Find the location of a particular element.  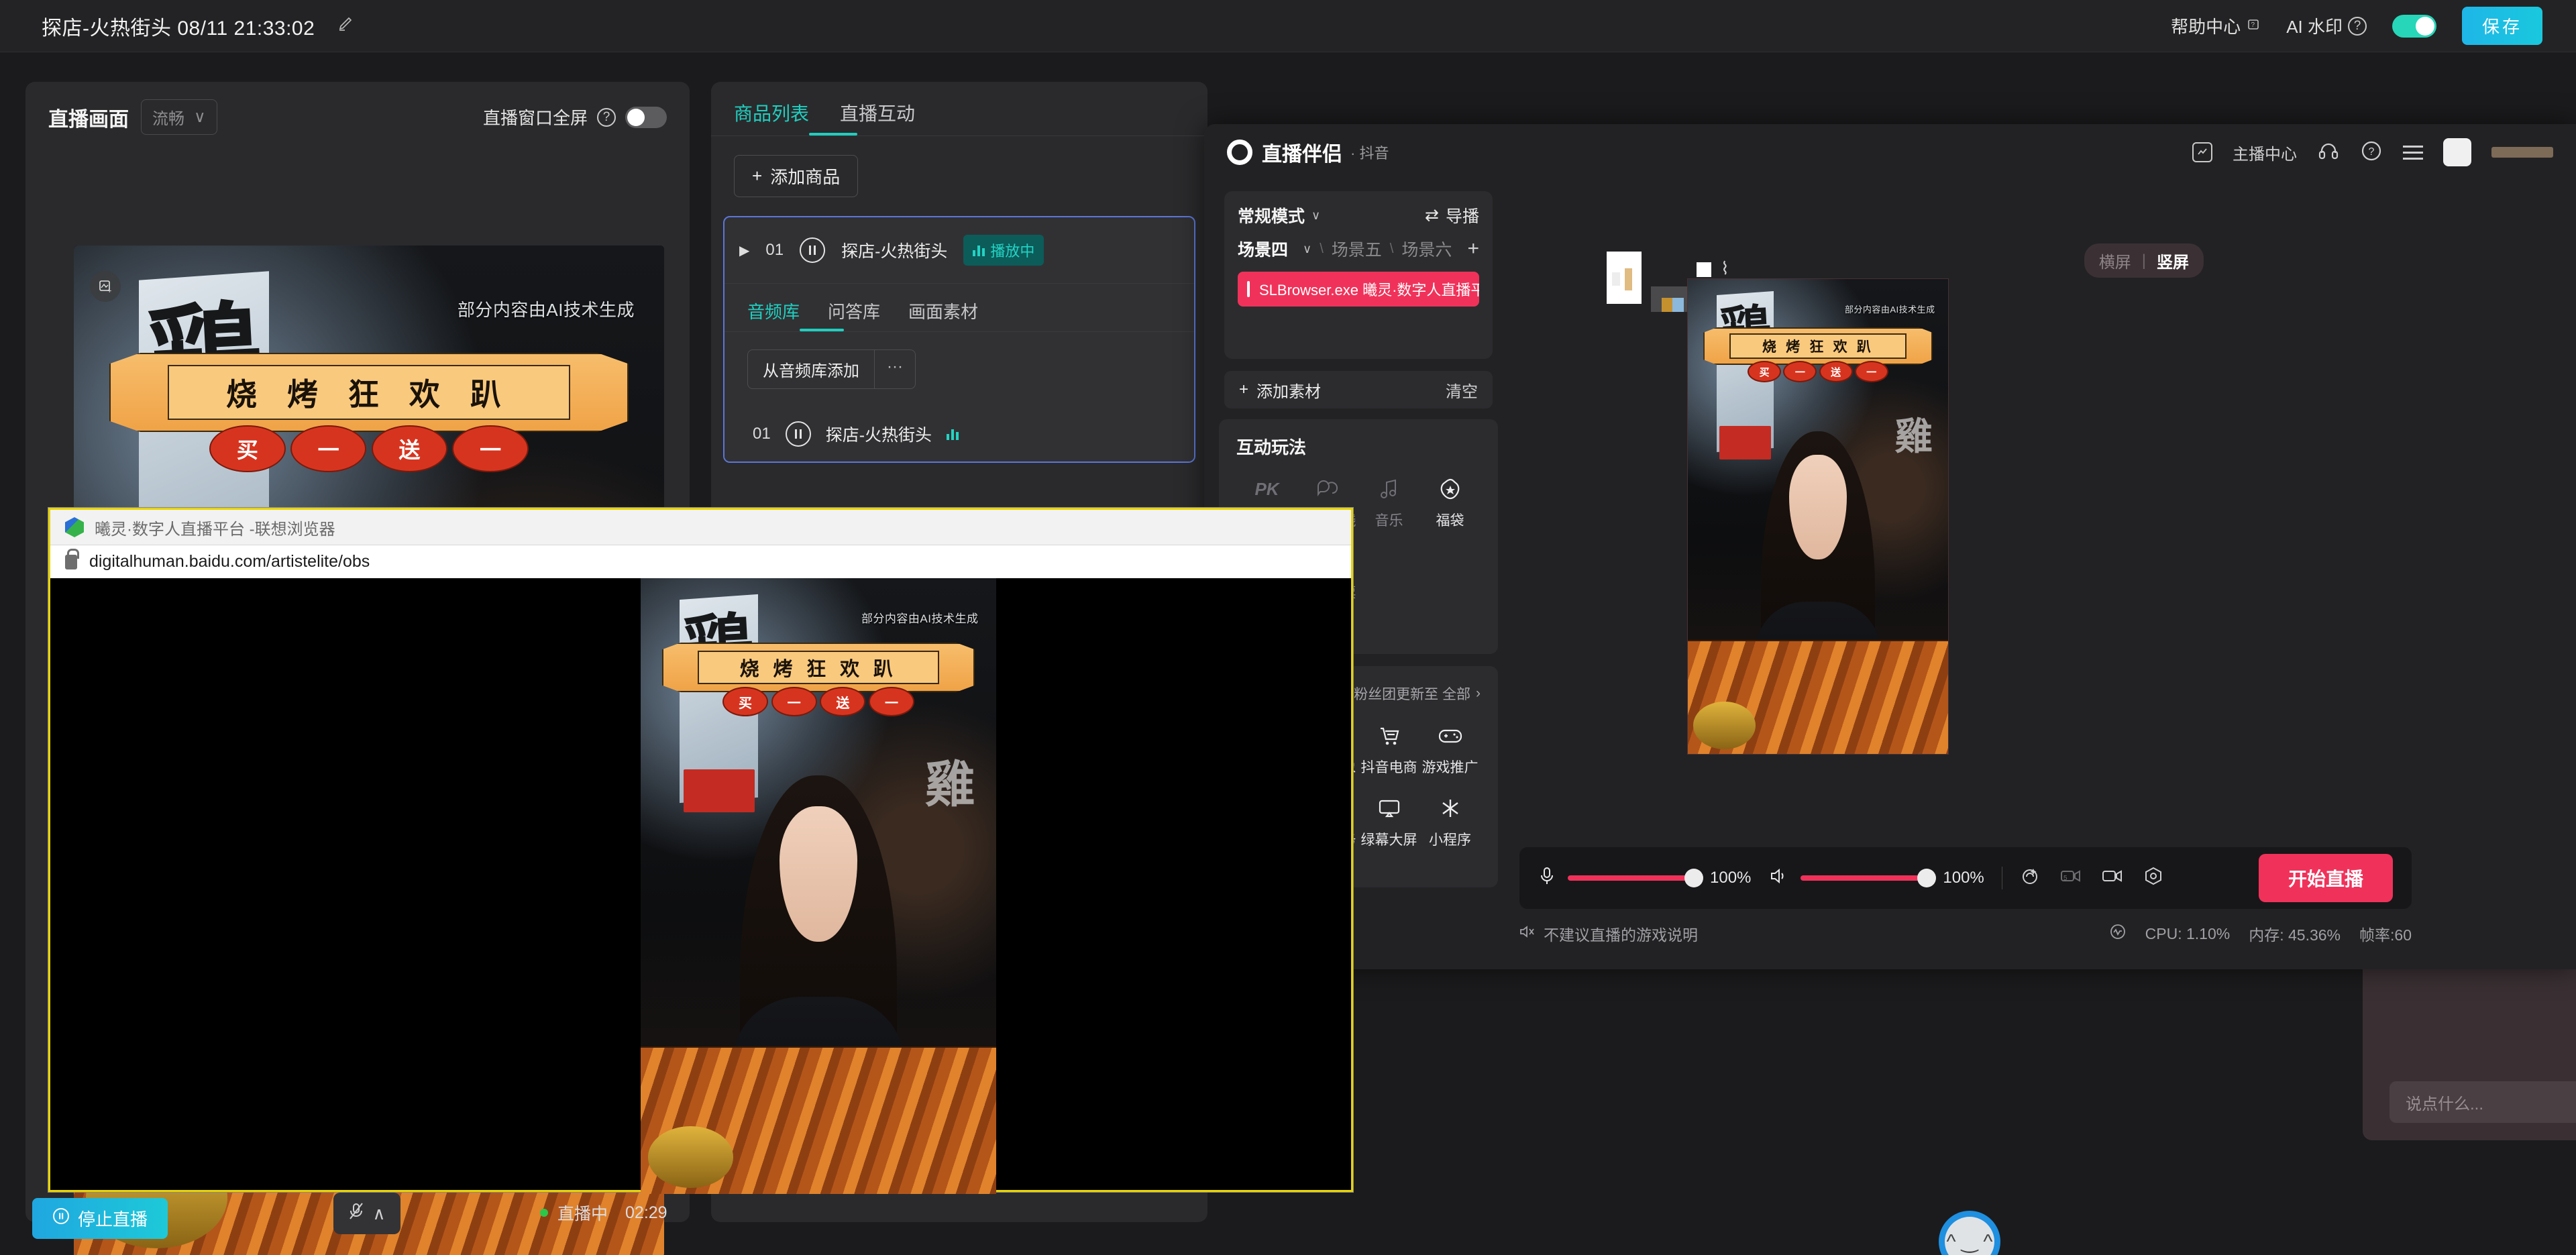

expand-caret-icon: ▶ is located at coordinates (744, 250).